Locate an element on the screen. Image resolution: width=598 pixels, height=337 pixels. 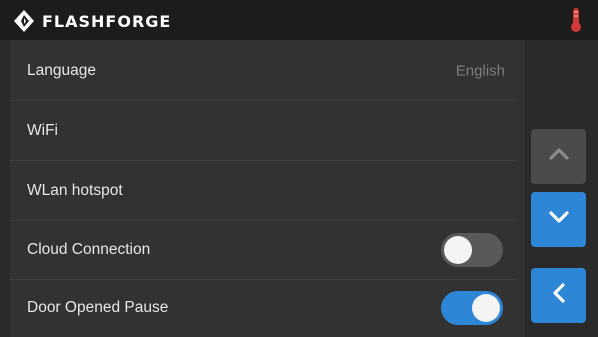
door-opened-pause-toggle is located at coordinates (472, 308).